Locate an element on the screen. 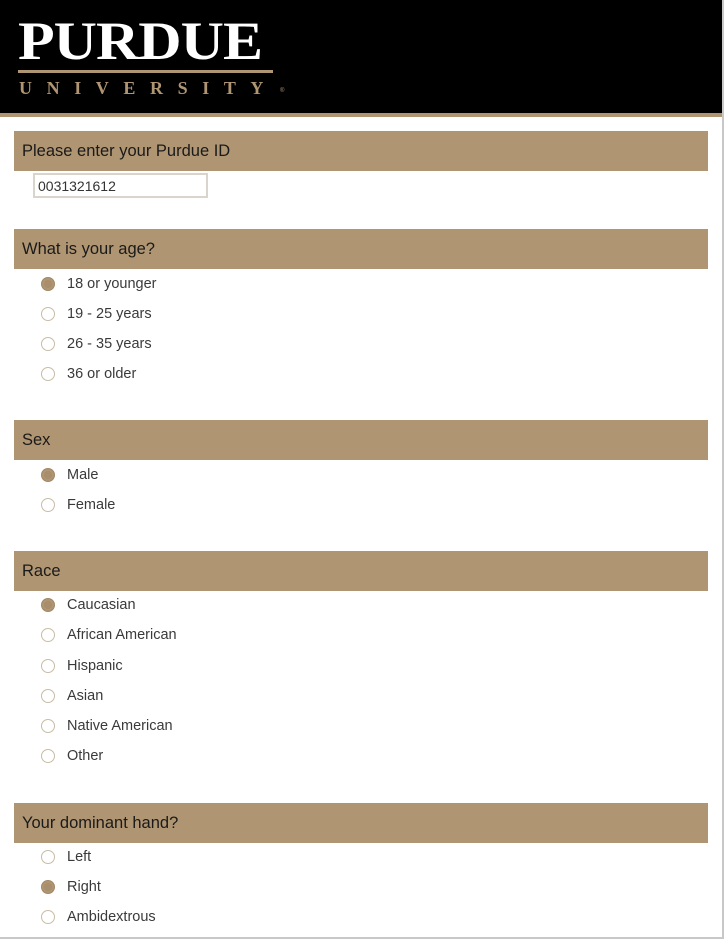 The width and height of the screenshot is (724, 939). race-option: Asian is located at coordinates (72, 696).